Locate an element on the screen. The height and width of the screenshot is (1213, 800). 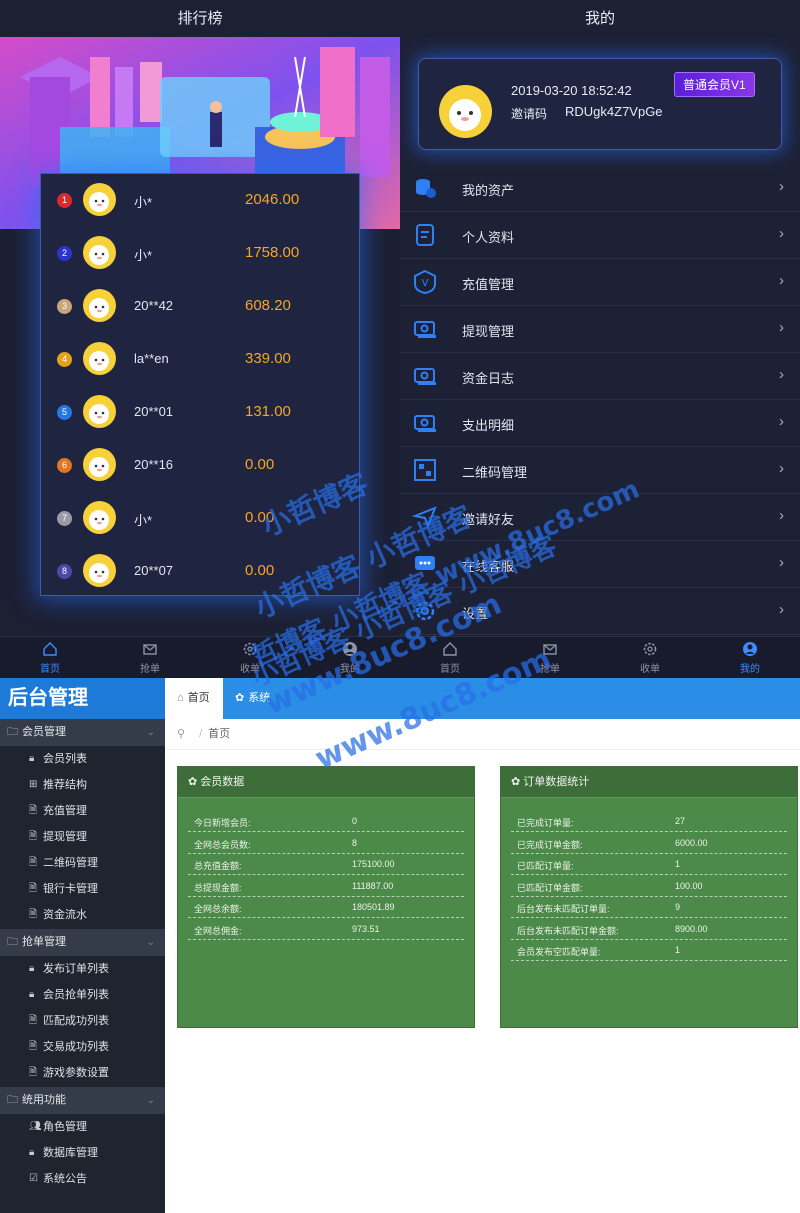
rank-amount: 339.00 is located at coordinates (268, 358).